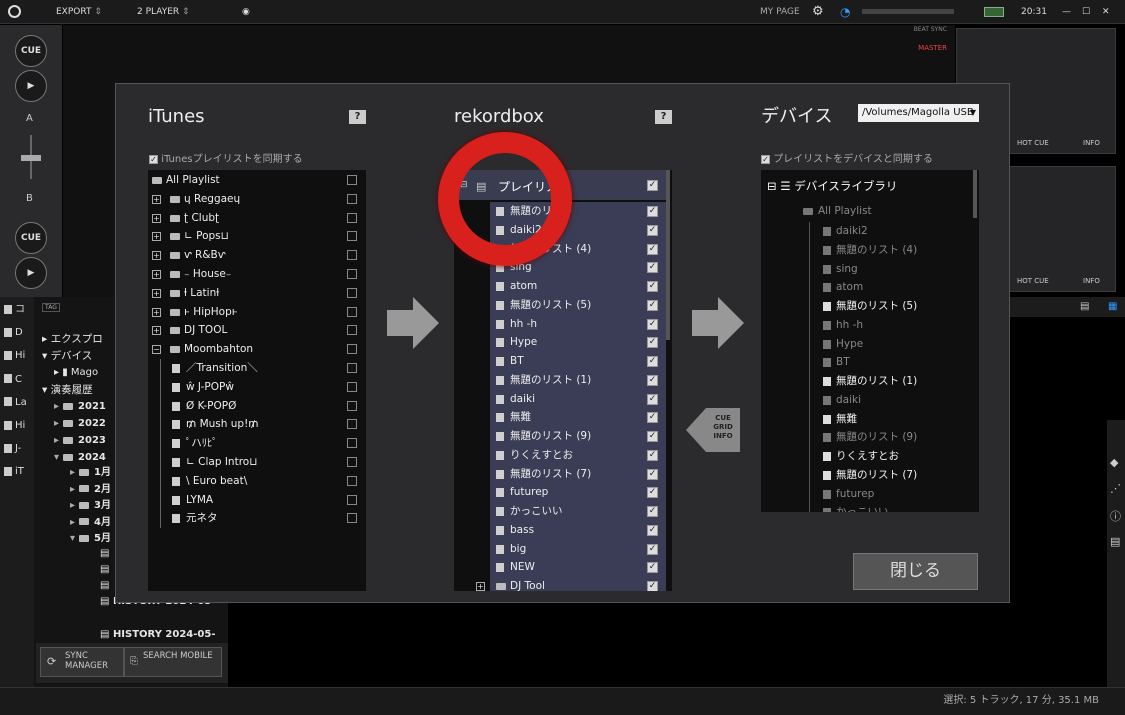  Describe the element at coordinates (31, 51) in the screenshot. I see `cue-button-a: CUE` at that location.